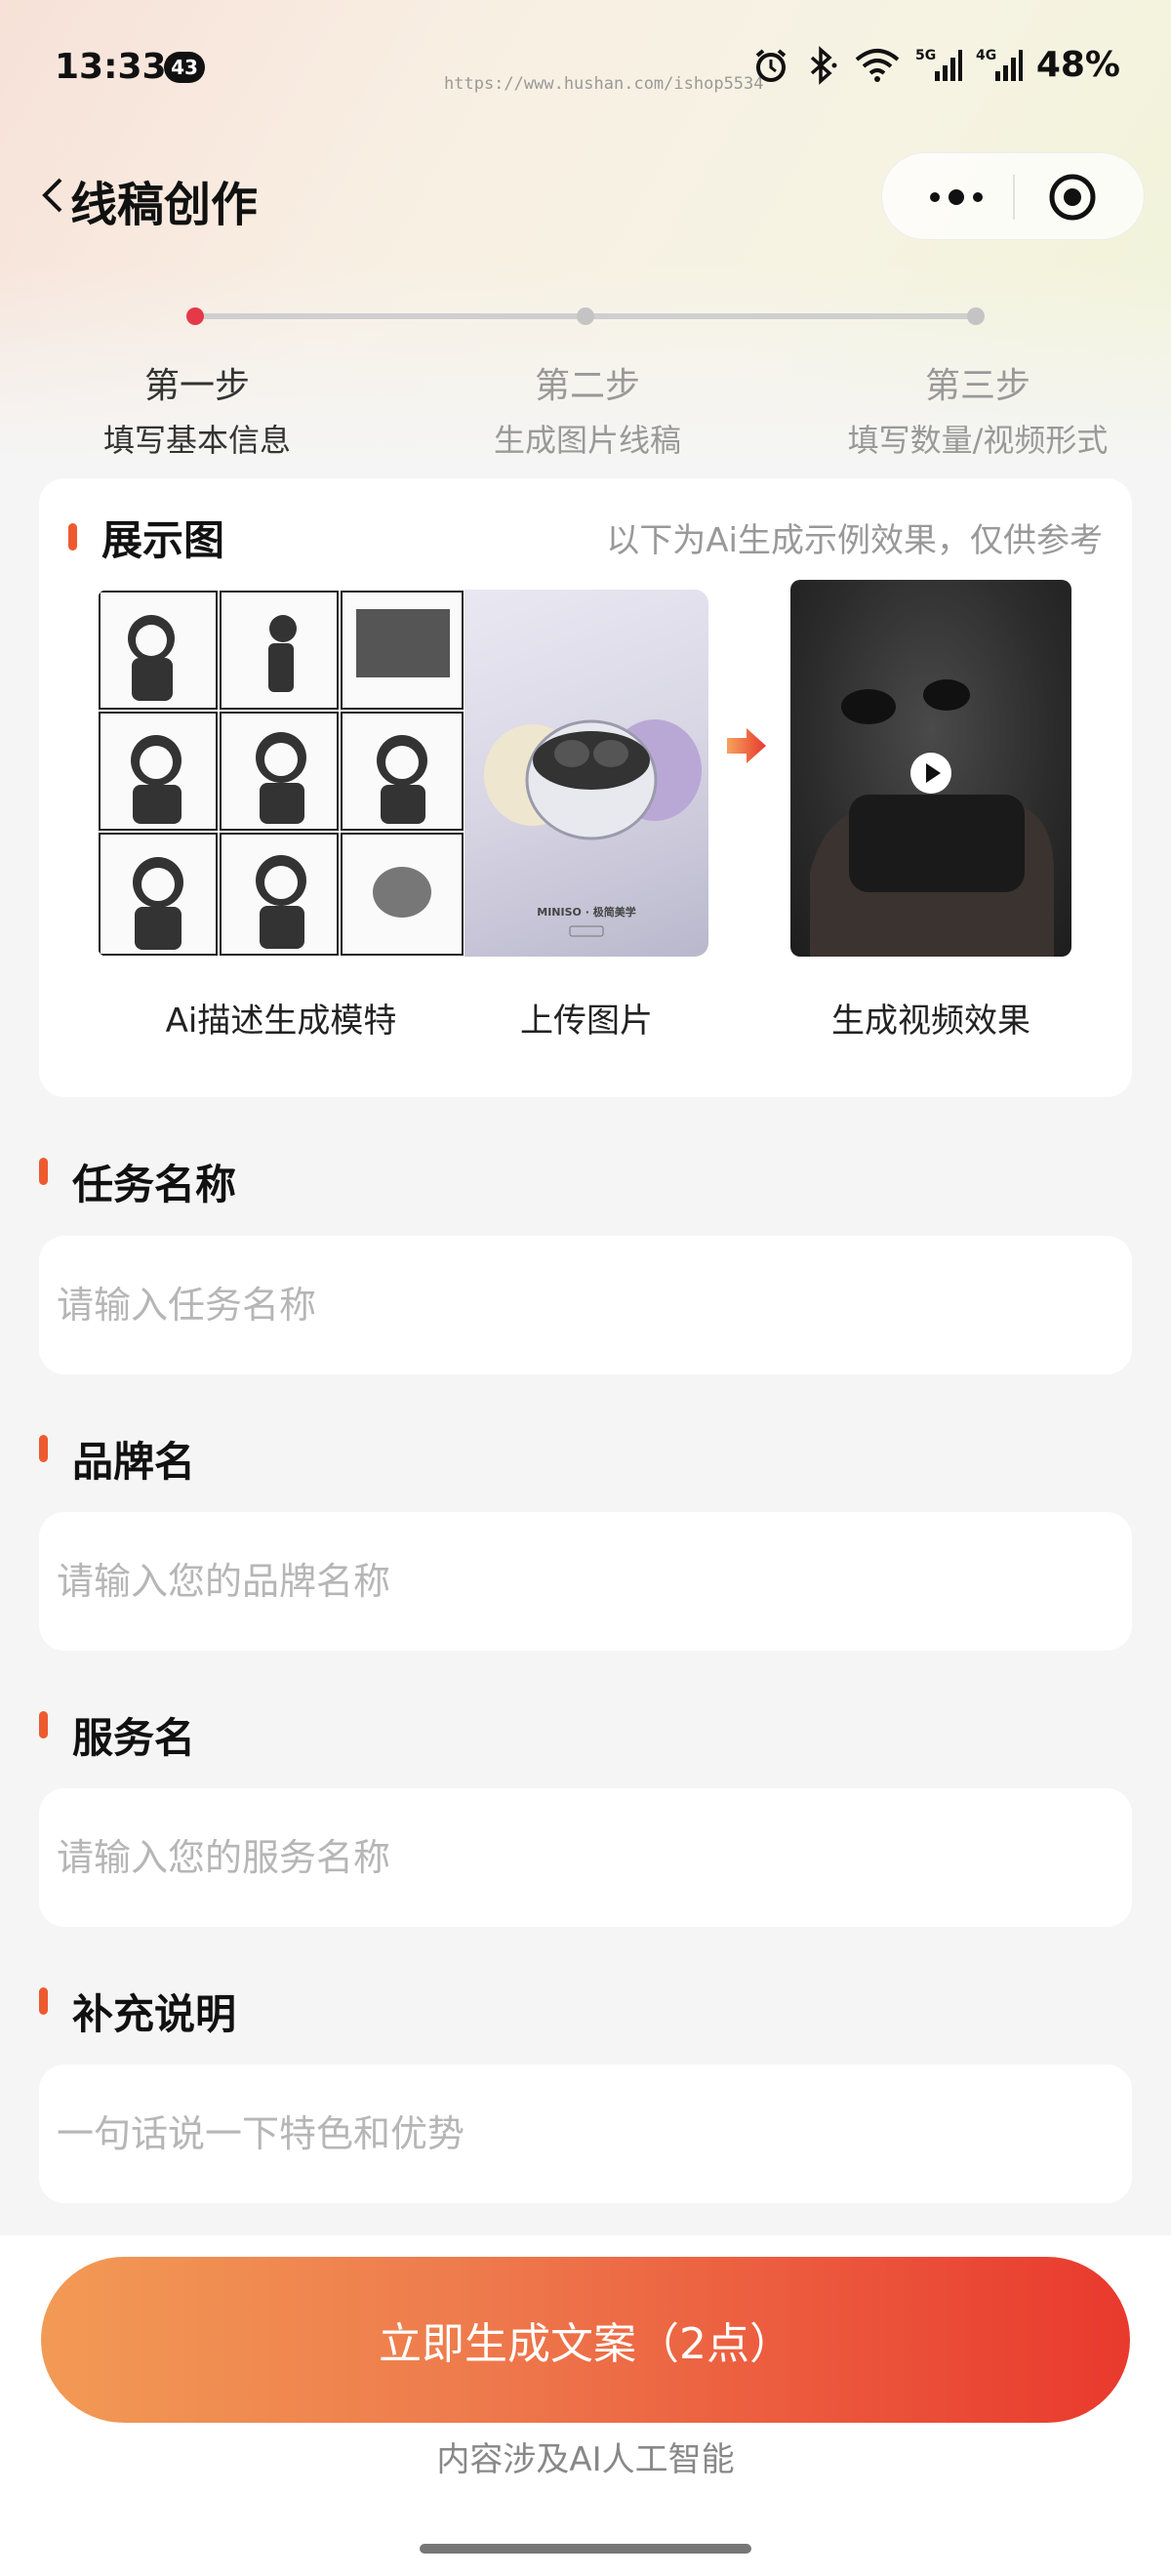 Image resolution: width=1171 pixels, height=2576 pixels. I want to click on step-3: 第三步 填写数量/视频形式, so click(978, 409).